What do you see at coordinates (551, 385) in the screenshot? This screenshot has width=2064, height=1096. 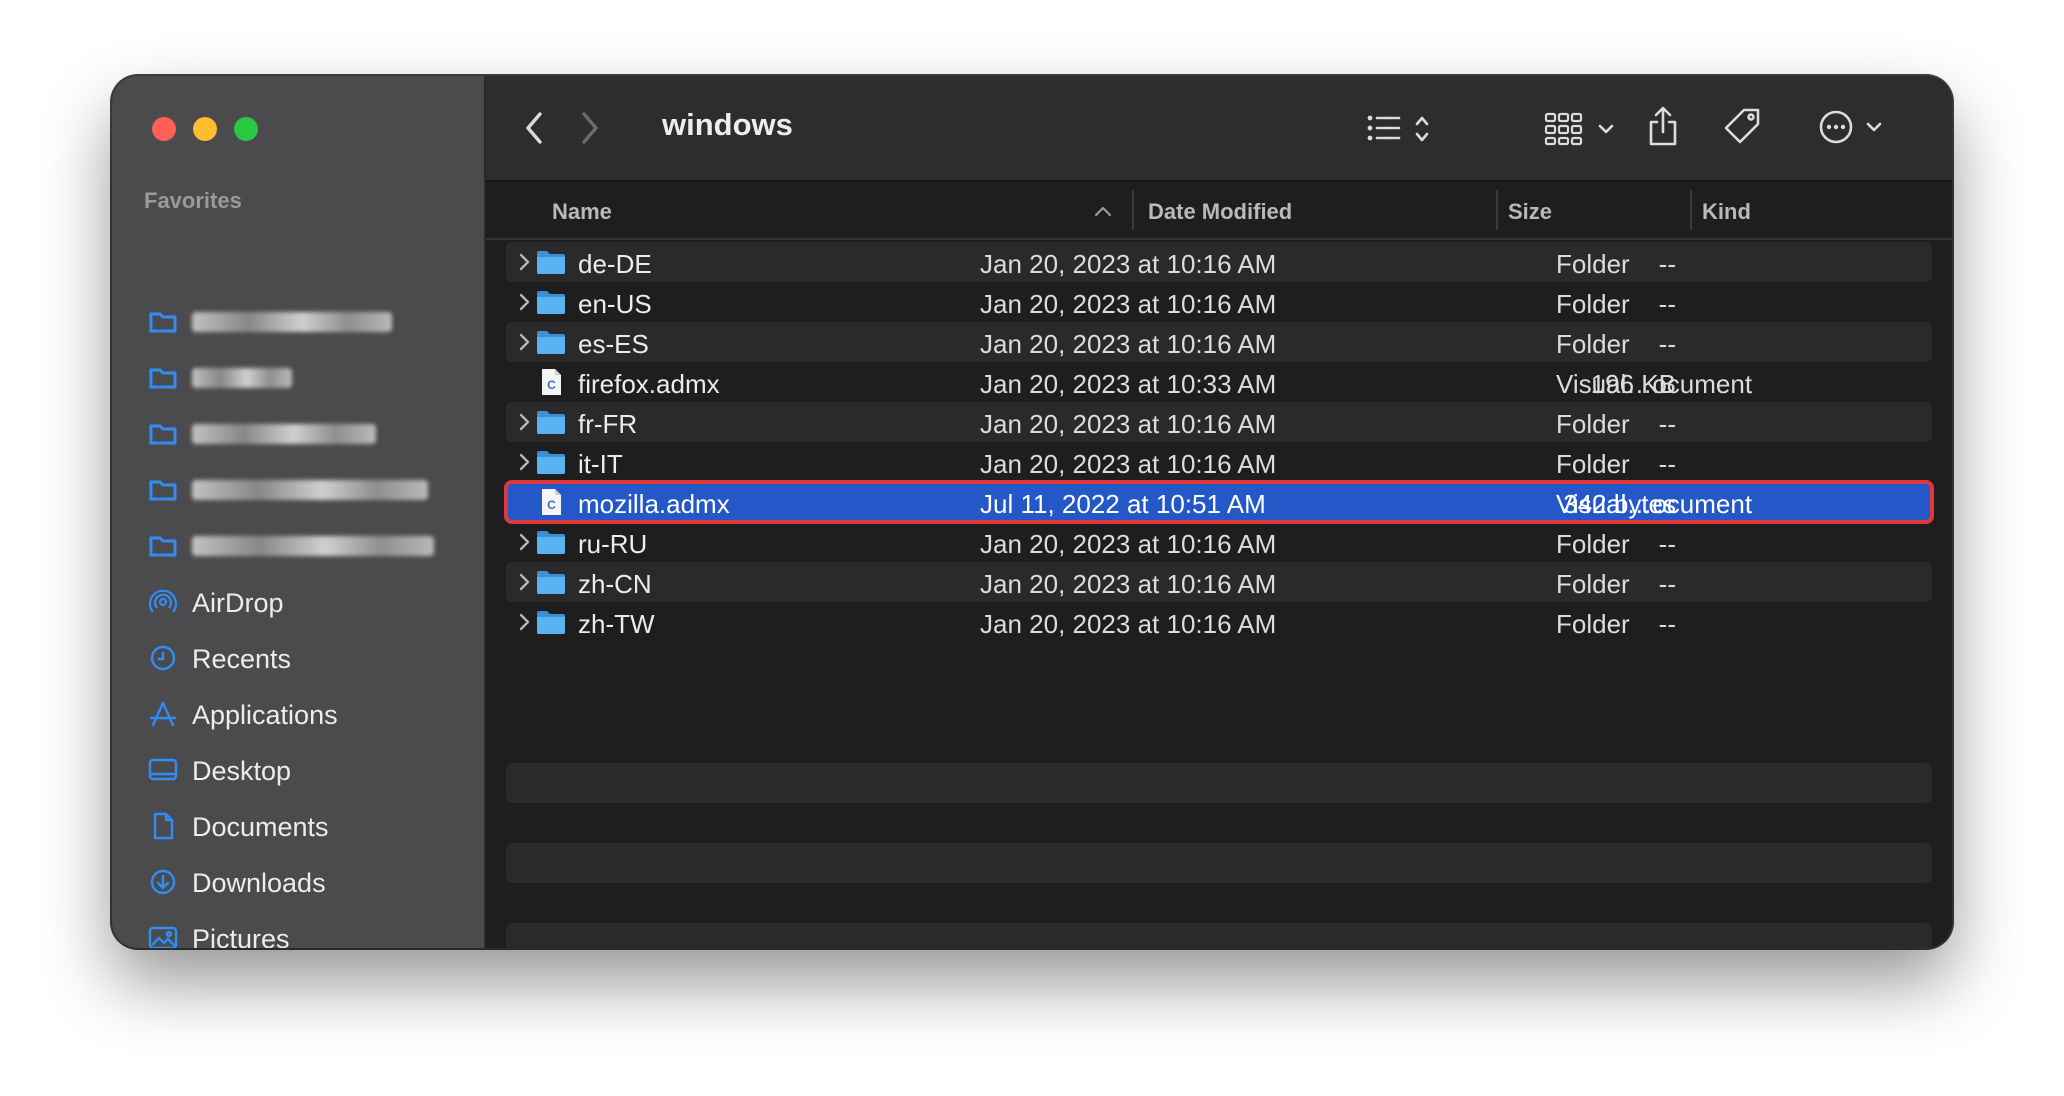 I see `svg-text: C` at bounding box center [551, 385].